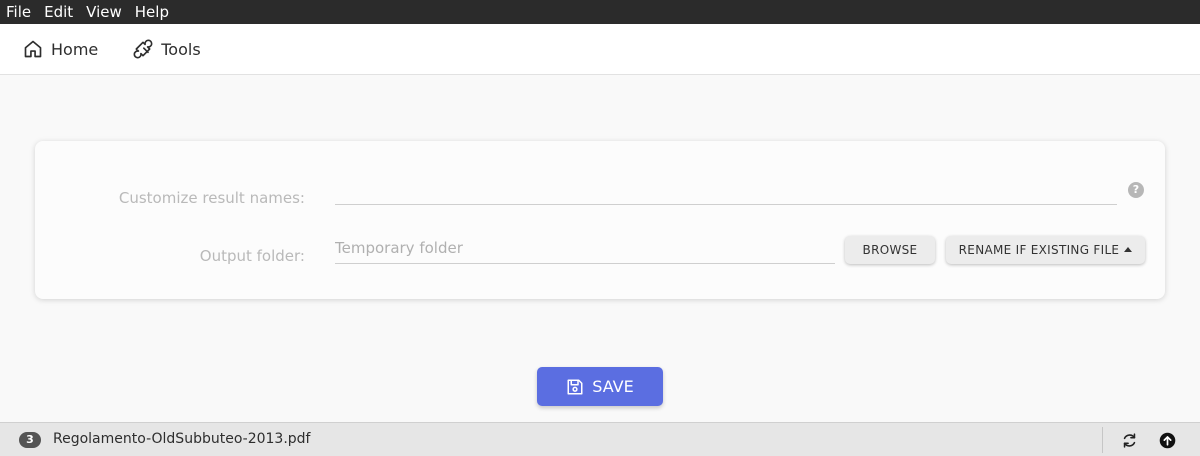 The width and height of the screenshot is (1200, 456). What do you see at coordinates (613, 386) in the screenshot?
I see `save-button-label: SAVE` at bounding box center [613, 386].